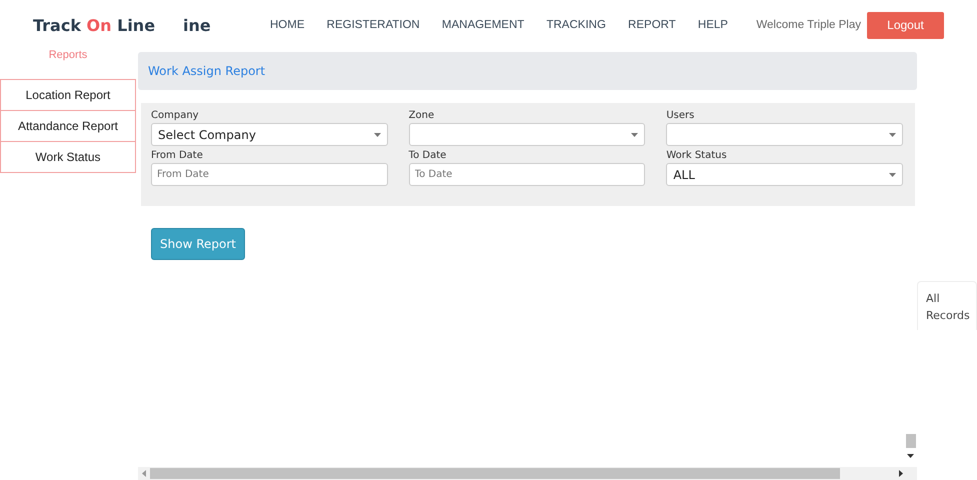  I want to click on welcome-text: Welcome Triple Play, so click(808, 25).